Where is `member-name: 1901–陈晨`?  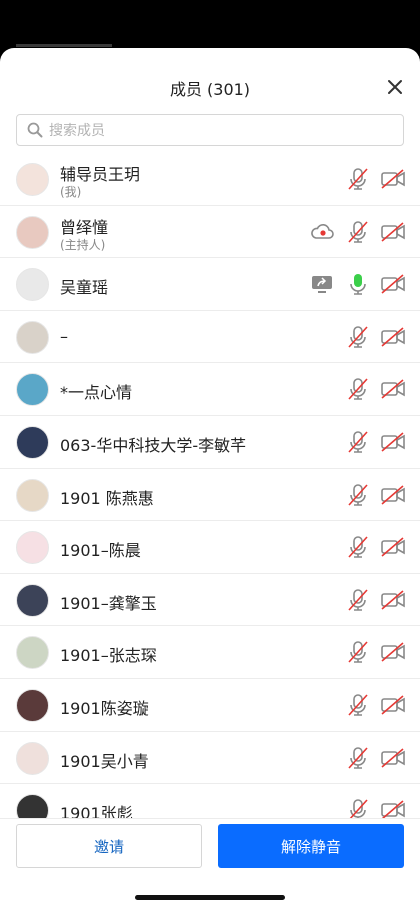
member-name: 1901–陈晨 is located at coordinates (100, 551).